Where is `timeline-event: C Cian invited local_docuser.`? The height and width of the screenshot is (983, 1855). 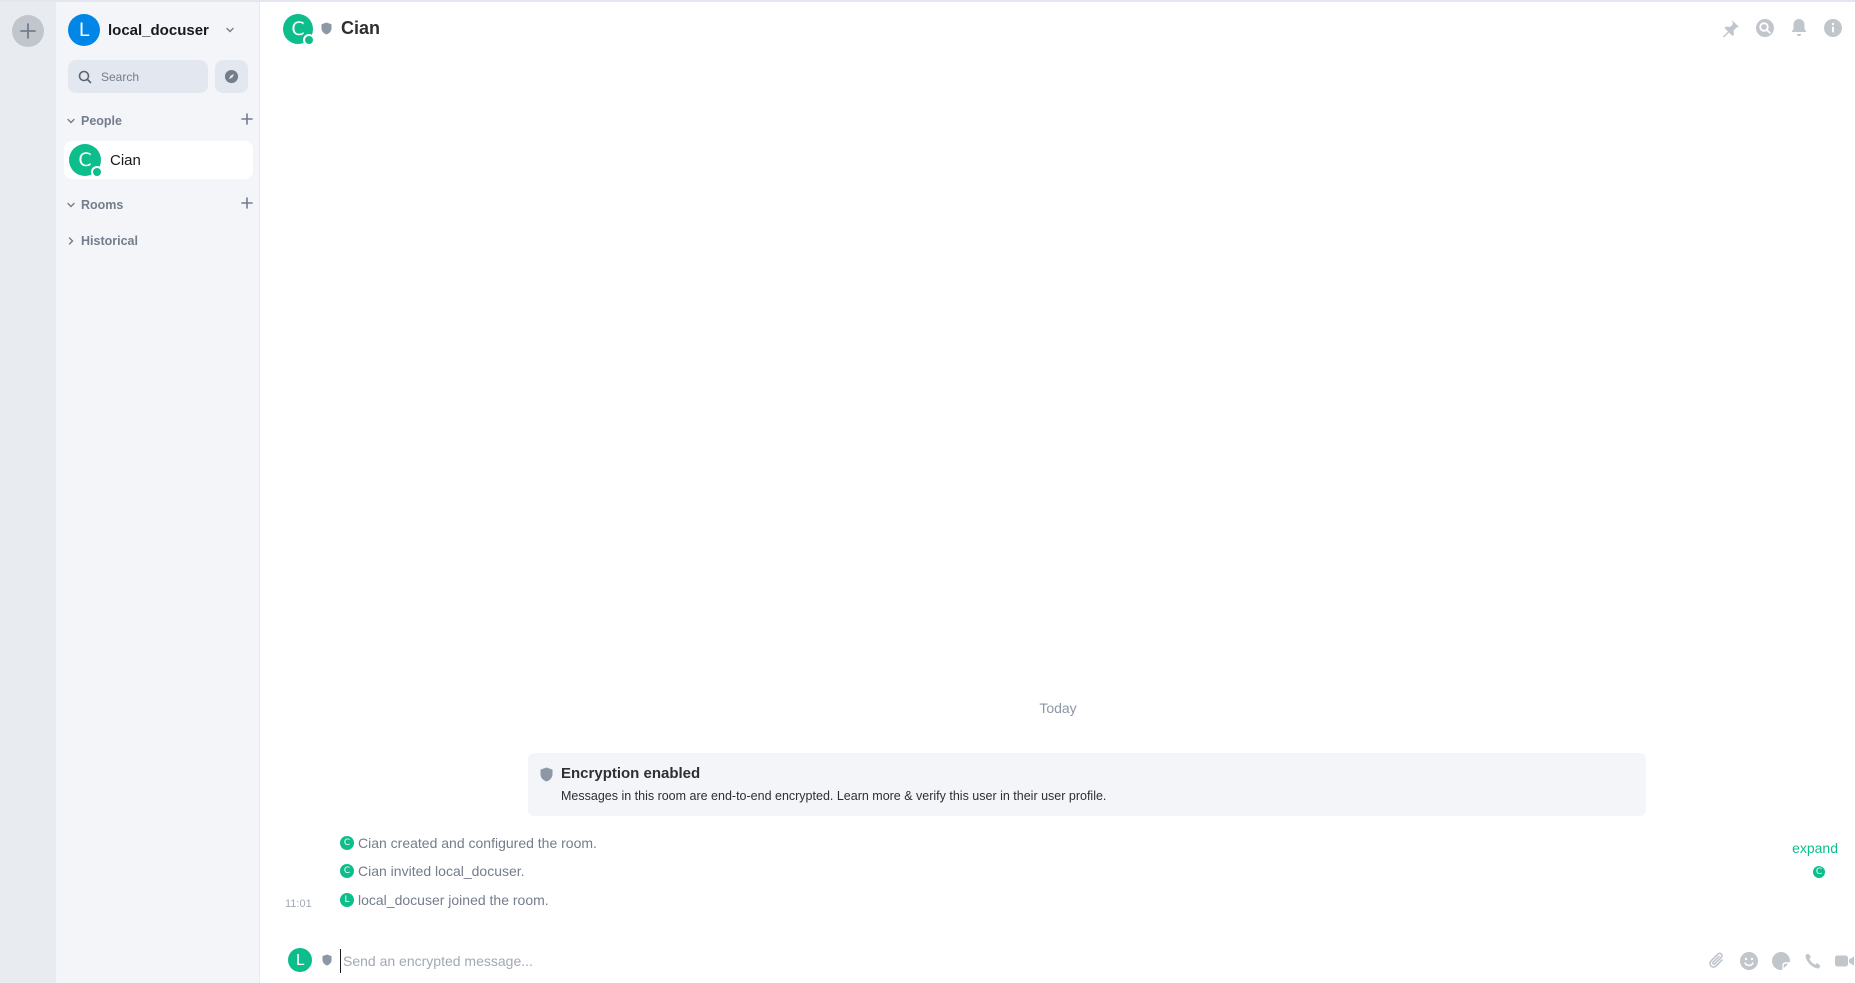
timeline-event: C Cian invited local_docuser. is located at coordinates (432, 871).